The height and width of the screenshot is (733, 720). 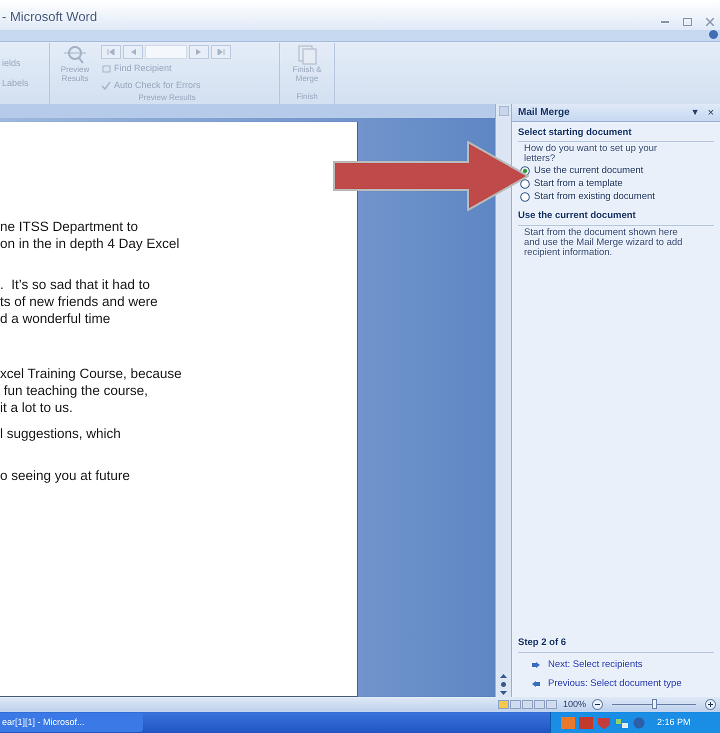 I want to click on network-icon, so click(x=622, y=722).